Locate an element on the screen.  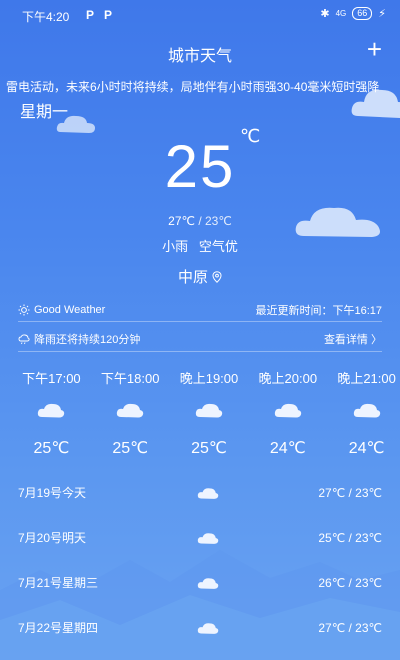
condition-row: 小雨 空气优 is located at coordinates (200, 245).